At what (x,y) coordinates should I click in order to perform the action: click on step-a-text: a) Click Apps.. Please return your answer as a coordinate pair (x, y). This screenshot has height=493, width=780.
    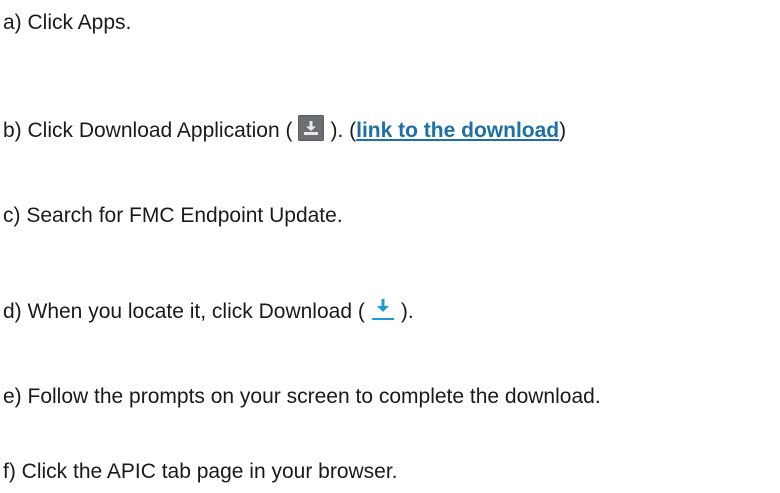
    Looking at the image, I should click on (67, 22).